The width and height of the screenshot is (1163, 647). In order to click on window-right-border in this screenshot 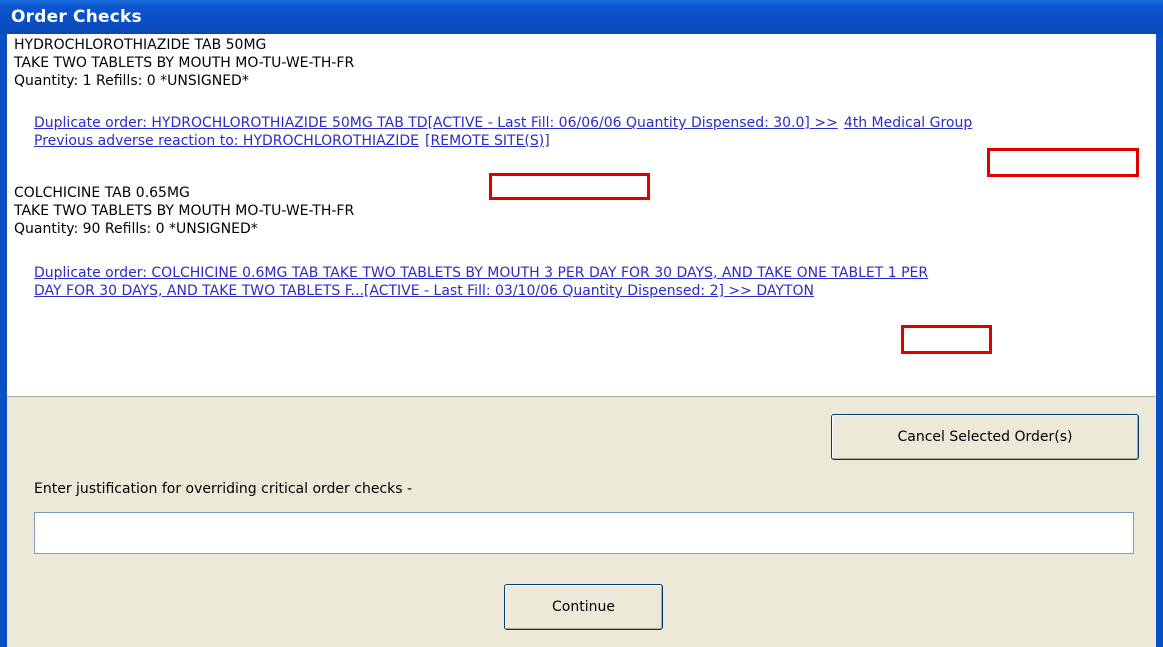, I will do `click(1159, 340)`.